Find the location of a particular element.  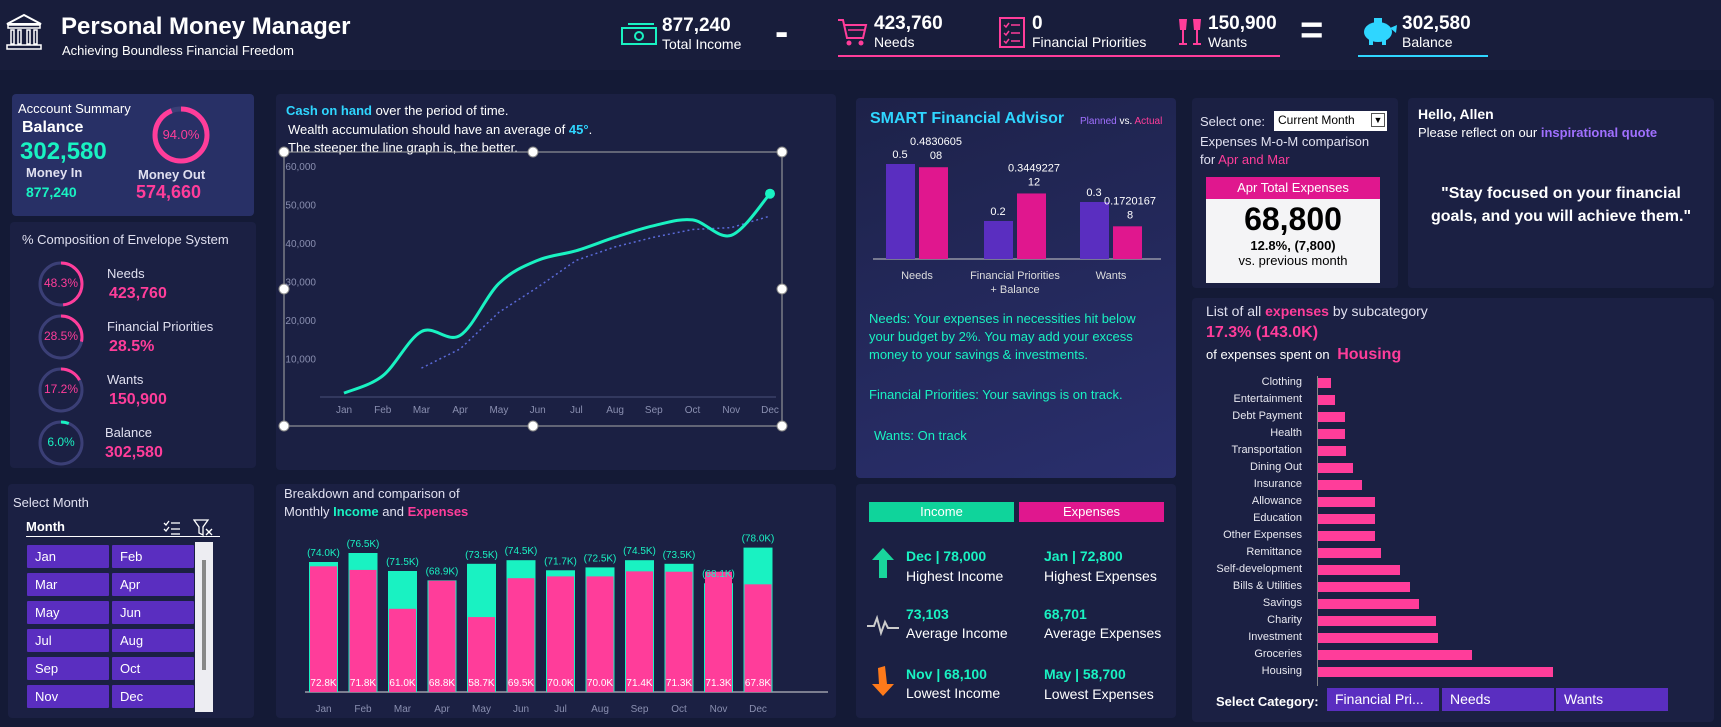

income-data-label: (73.5K) is located at coordinates (679, 555).